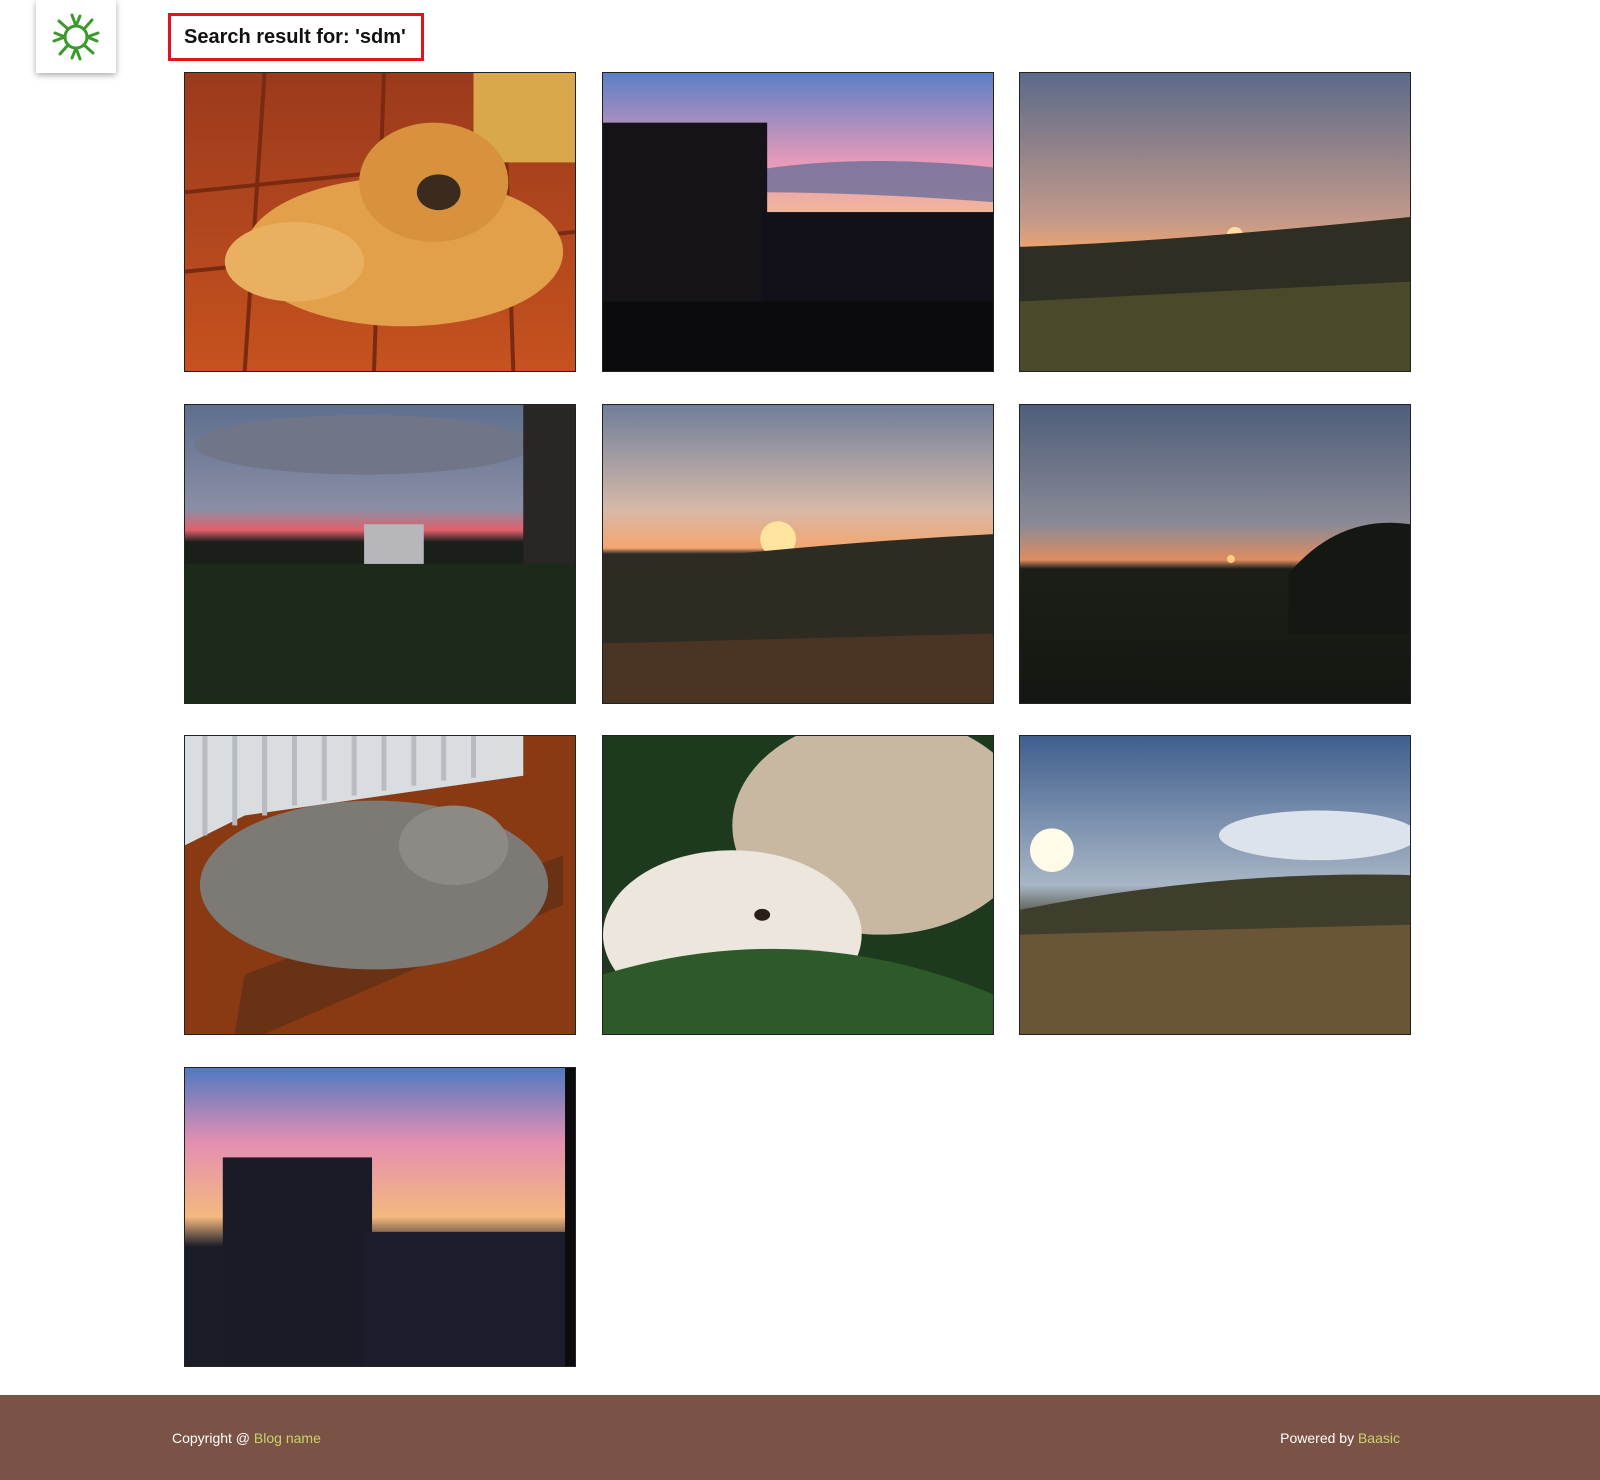  I want to click on footer: Copyright @ Blog name Powered by Baasic, so click(800, 1437).